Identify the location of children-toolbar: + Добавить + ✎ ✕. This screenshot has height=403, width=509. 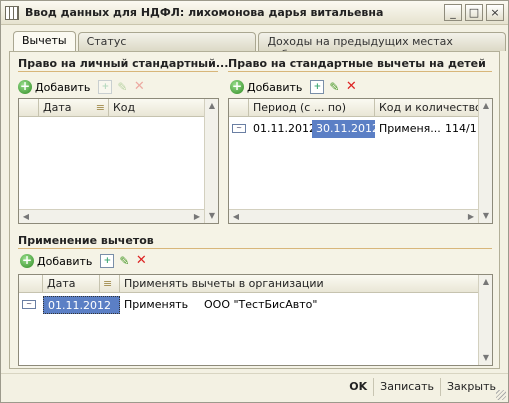
(295, 87).